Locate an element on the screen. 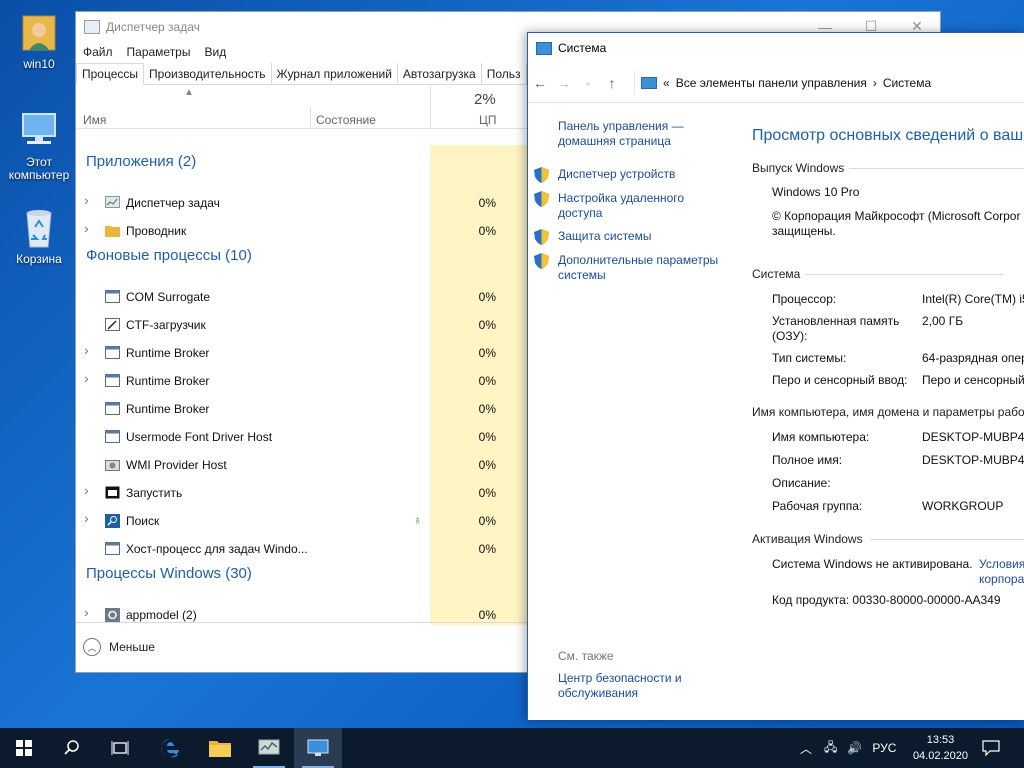 This screenshot has width=1024, height=768. process-row: Usermode Font Driver Host 0% is located at coordinates (302, 437).